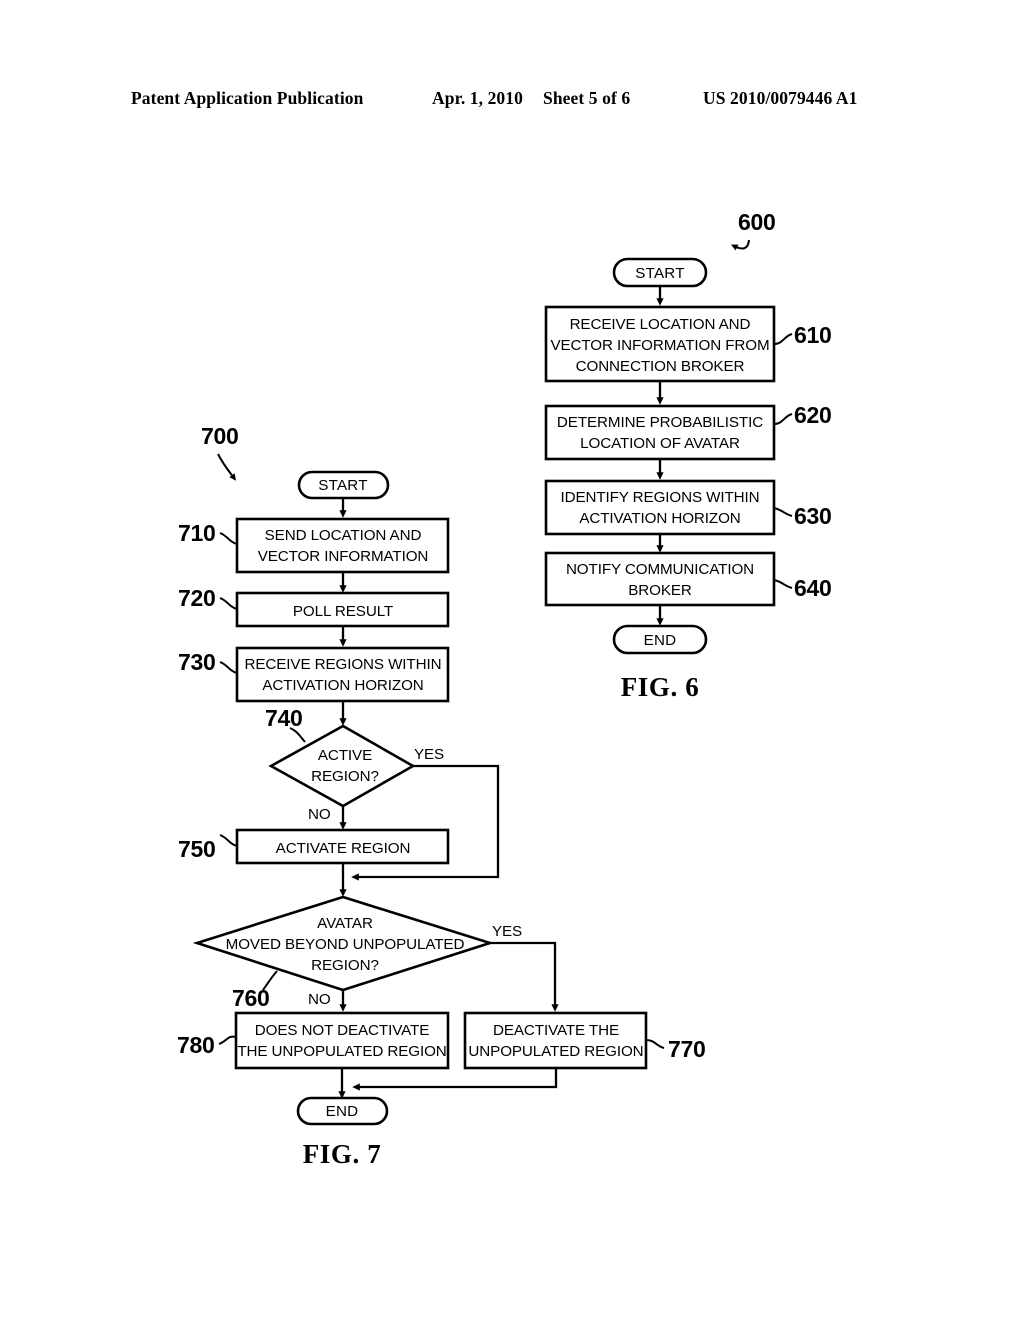 The height and width of the screenshot is (1320, 1024). I want to click on fig7-ref-780: 780, so click(195, 1045).